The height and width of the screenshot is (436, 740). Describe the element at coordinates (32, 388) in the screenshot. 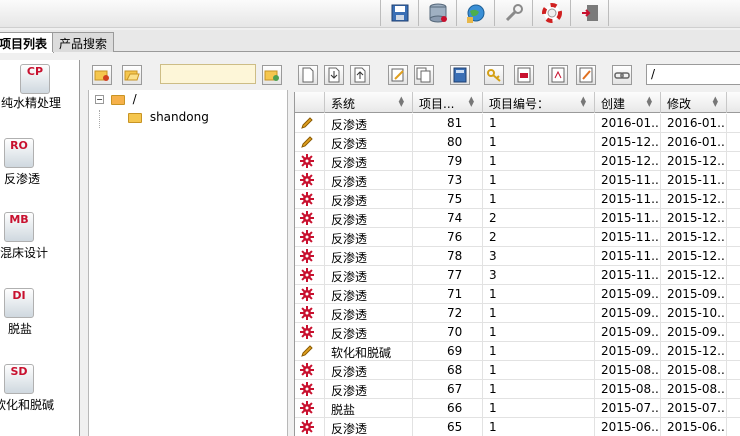

I see `module-sd: SD 软化和脱碱` at that location.